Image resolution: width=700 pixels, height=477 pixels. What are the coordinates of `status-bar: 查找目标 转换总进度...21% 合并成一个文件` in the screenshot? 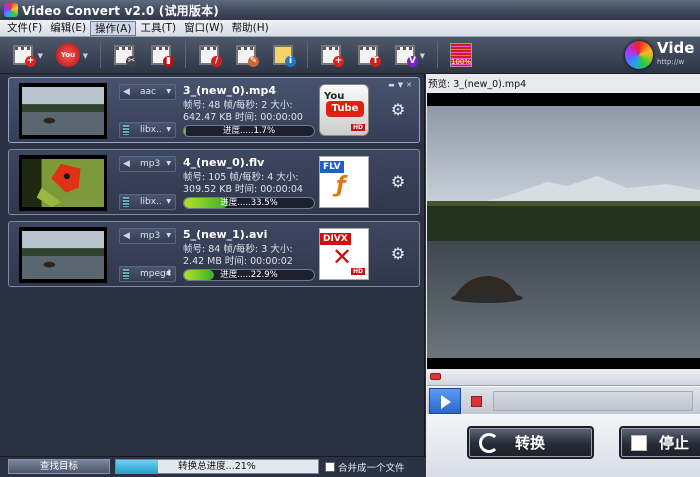 It's located at (213, 466).